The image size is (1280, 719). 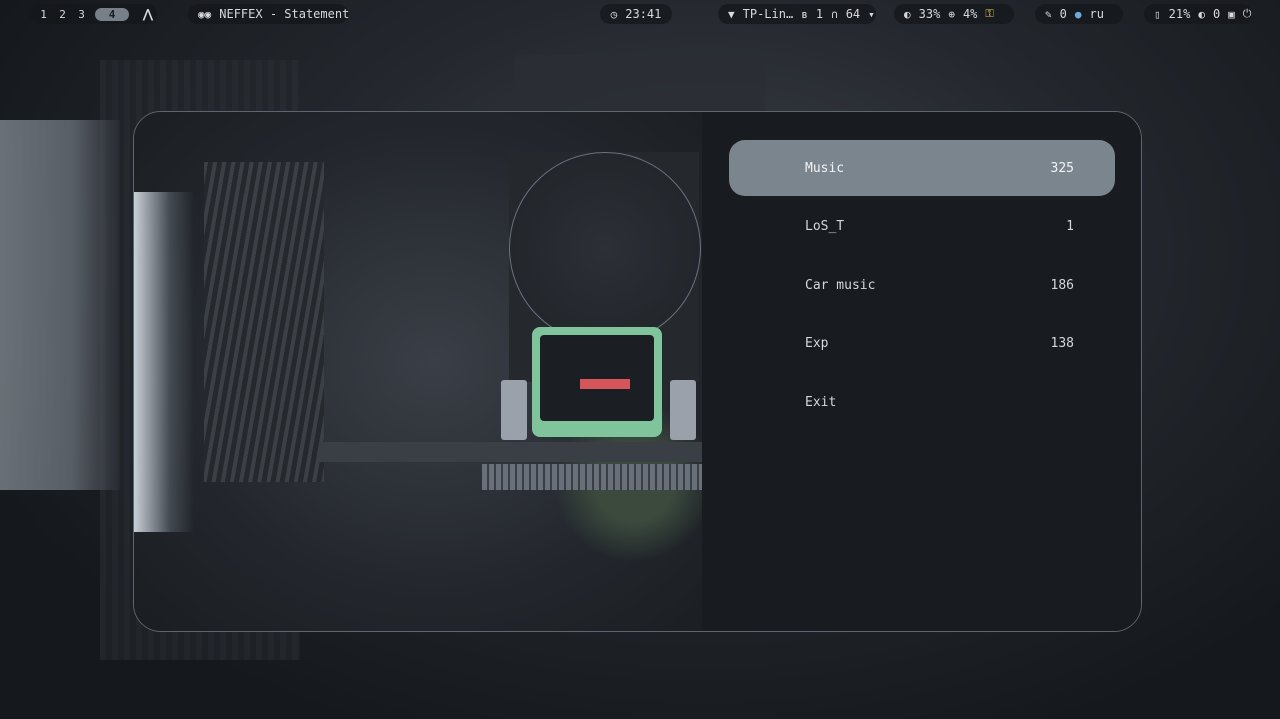 I want to click on wallpaper-window, so click(x=60, y=305).